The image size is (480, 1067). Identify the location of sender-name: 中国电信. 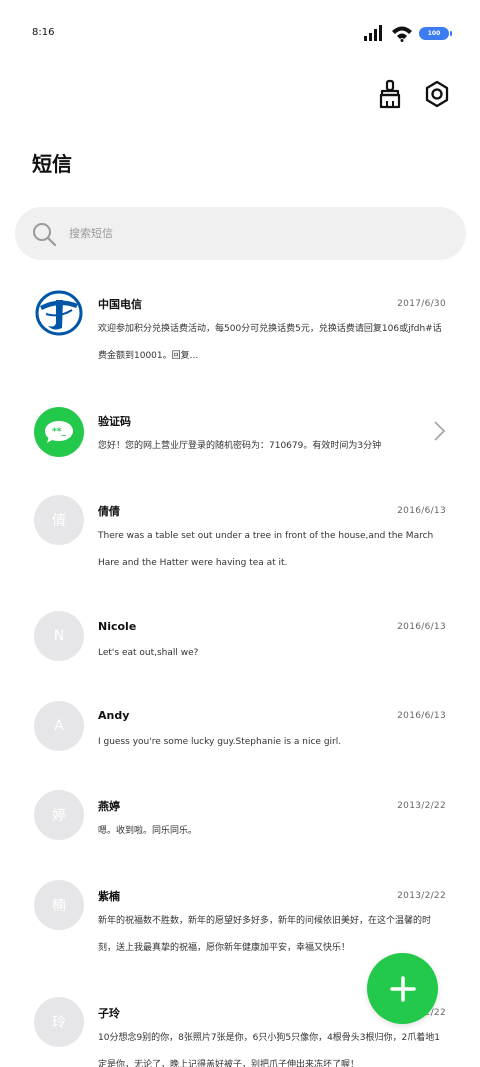
(120, 304).